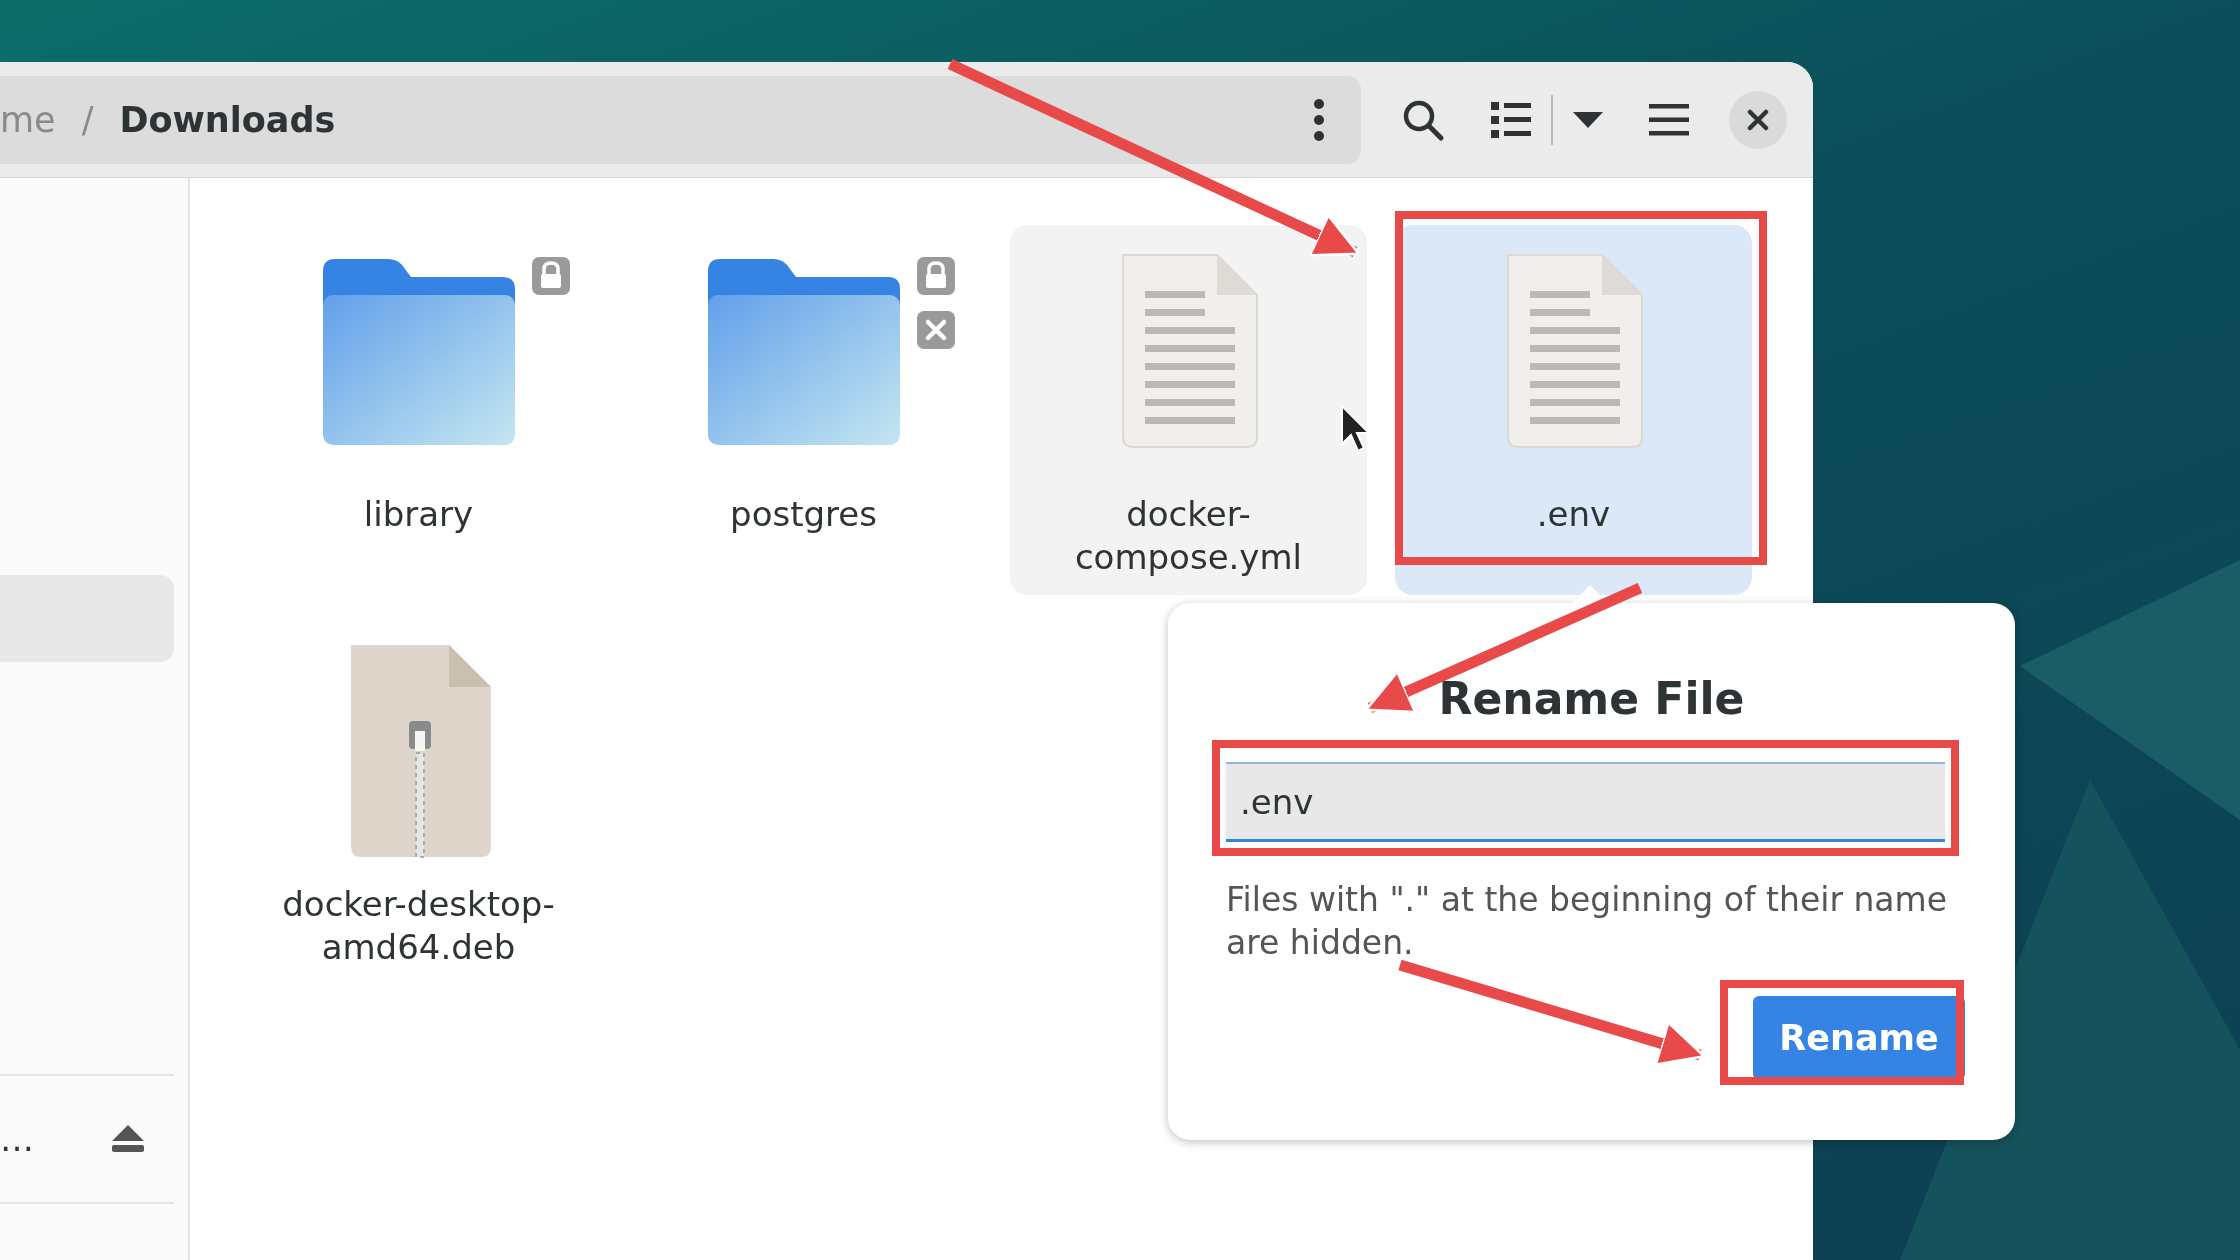 This screenshot has width=2240, height=1260. What do you see at coordinates (803, 410) in the screenshot?
I see `file-item: postgres` at bounding box center [803, 410].